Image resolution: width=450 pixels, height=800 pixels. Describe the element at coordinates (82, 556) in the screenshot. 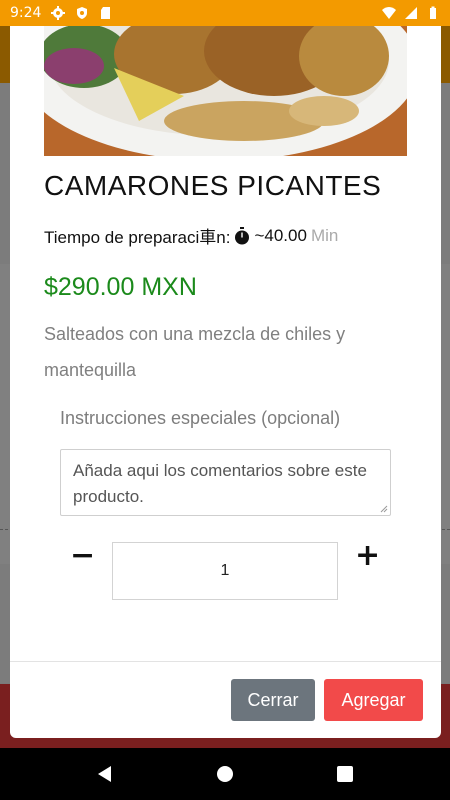

I see `decrease-quantity-button: −` at that location.